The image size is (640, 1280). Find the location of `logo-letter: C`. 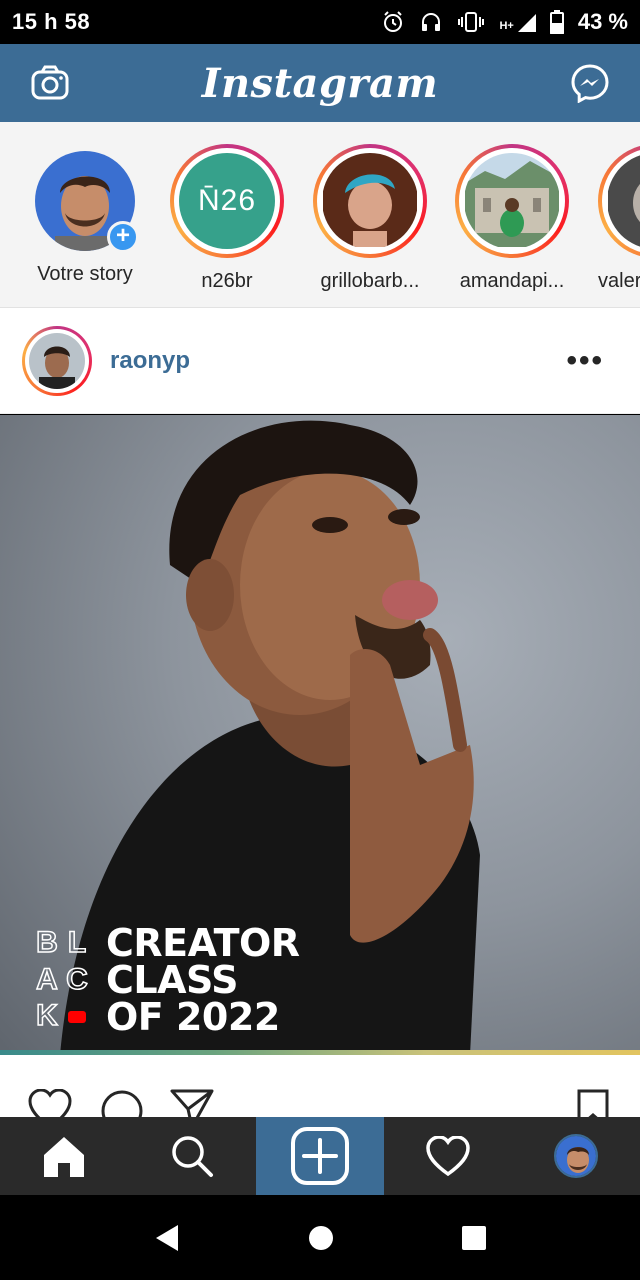

logo-letter: C is located at coordinates (76, 979).